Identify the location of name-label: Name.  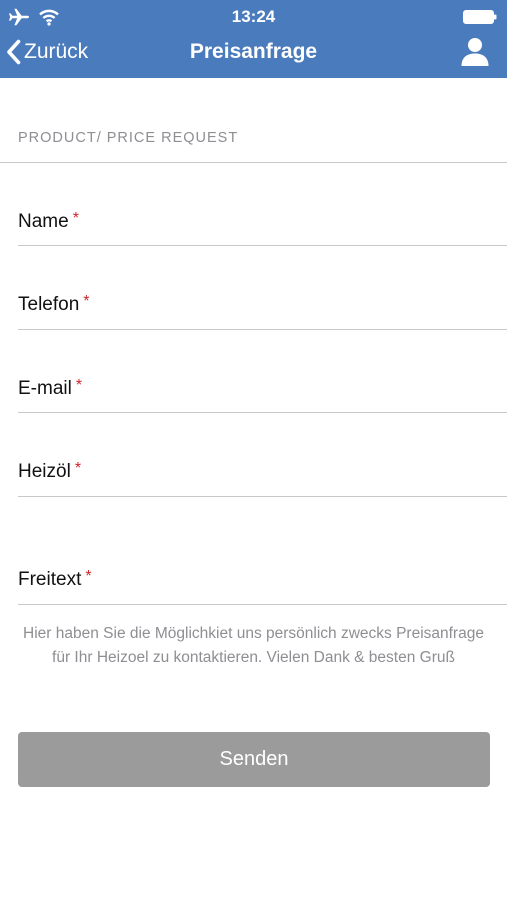
(43, 221).